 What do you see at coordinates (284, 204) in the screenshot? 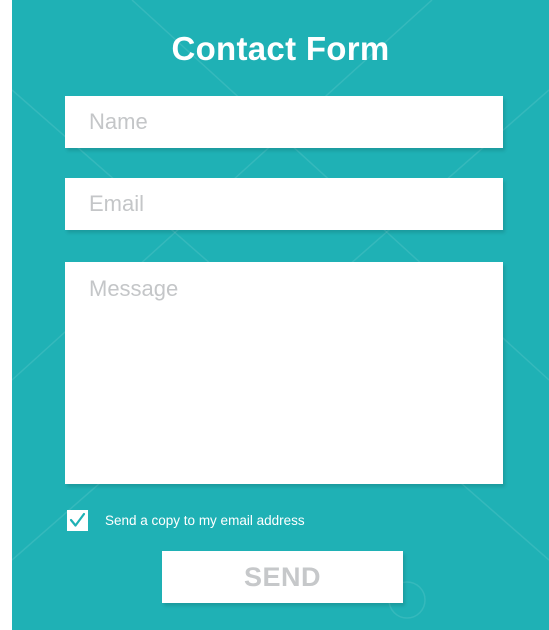
I see `email-input` at bounding box center [284, 204].